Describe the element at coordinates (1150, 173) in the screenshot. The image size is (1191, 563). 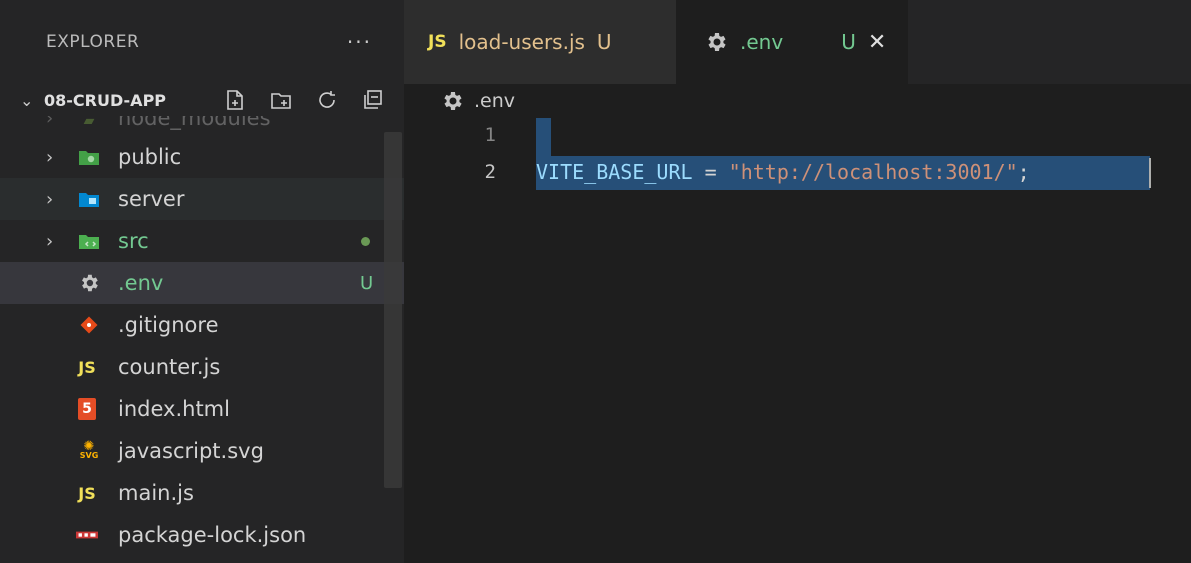
I see `text-cursor` at that location.